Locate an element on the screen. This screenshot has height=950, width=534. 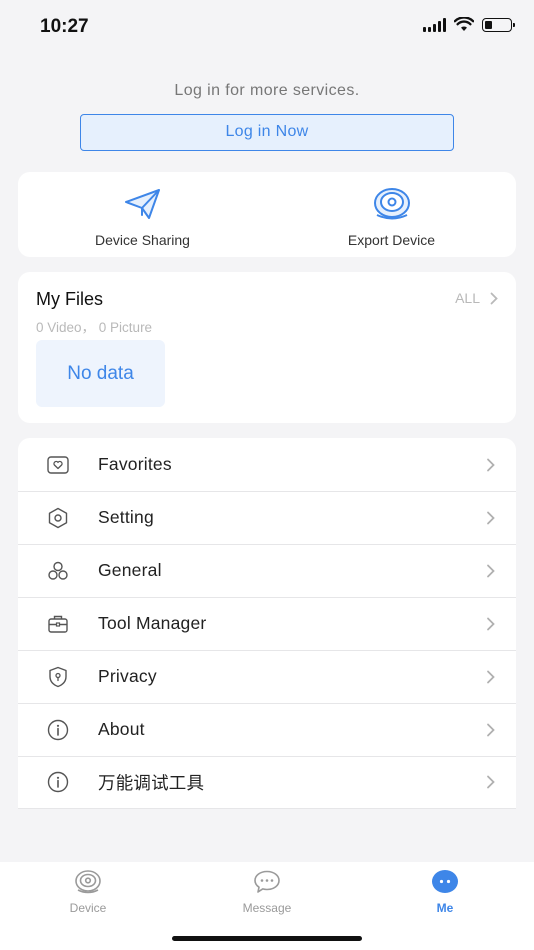
device-sharing-label: Device Sharing is located at coordinates (142, 240).